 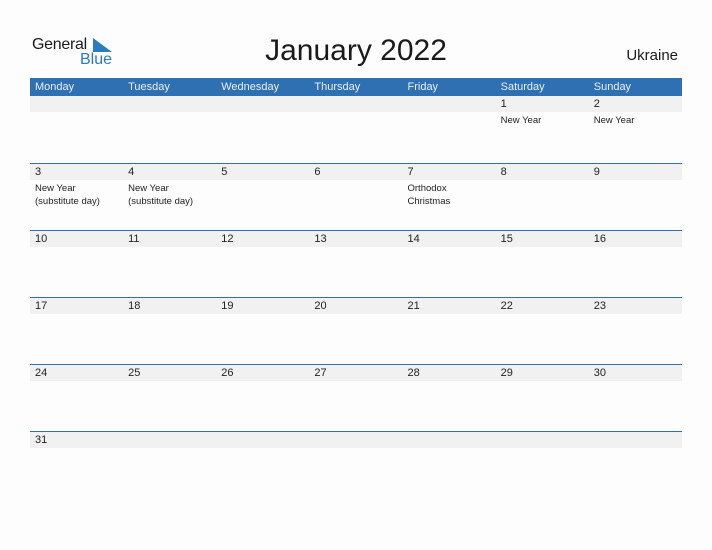 What do you see at coordinates (449, 306) in the screenshot?
I see `day-number: 21` at bounding box center [449, 306].